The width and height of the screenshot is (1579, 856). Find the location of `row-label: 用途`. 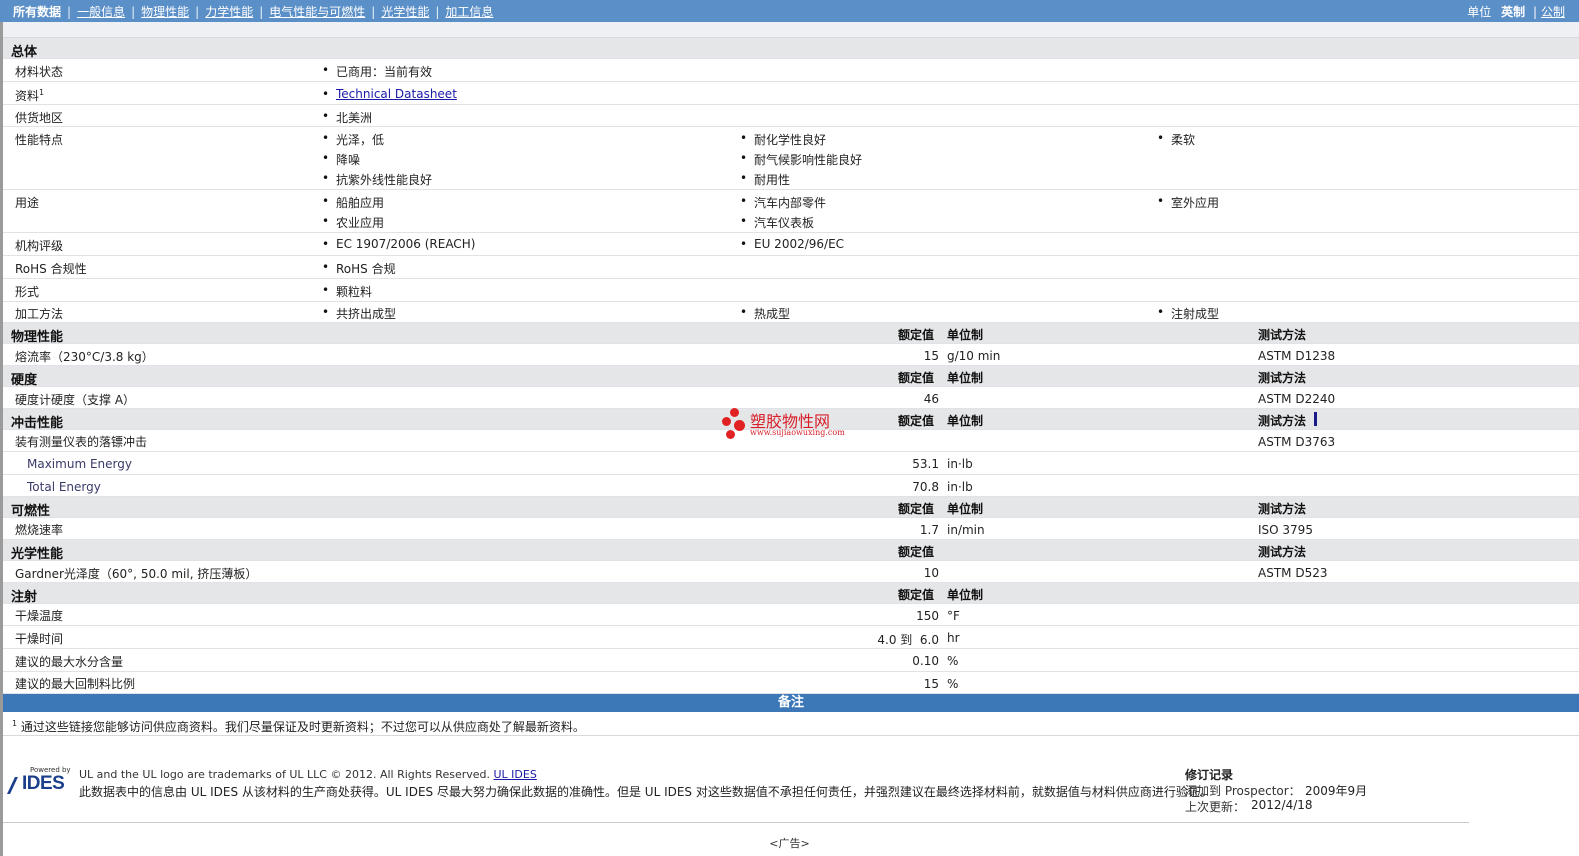

row-label: 用途 is located at coordinates (27, 203).